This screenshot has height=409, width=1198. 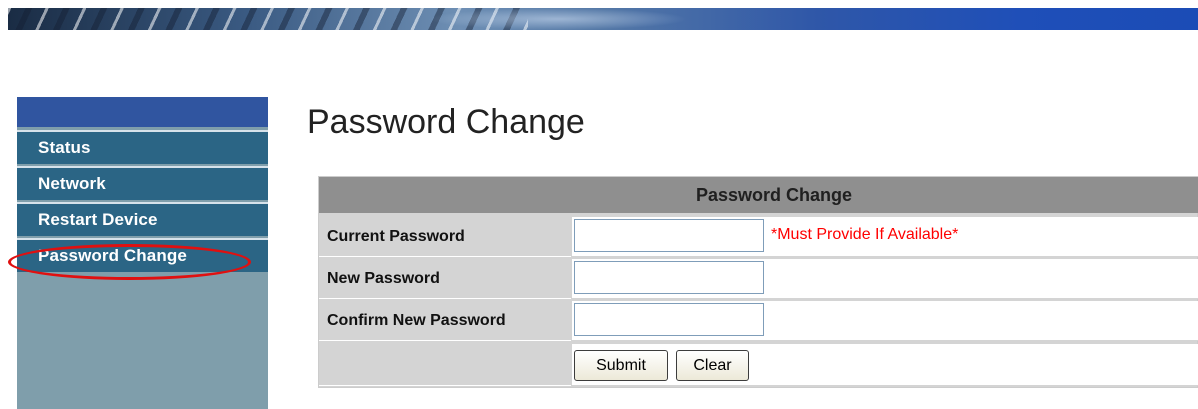 What do you see at coordinates (885, 365) in the screenshot?
I see `actions-cell: Submit Clear` at bounding box center [885, 365].